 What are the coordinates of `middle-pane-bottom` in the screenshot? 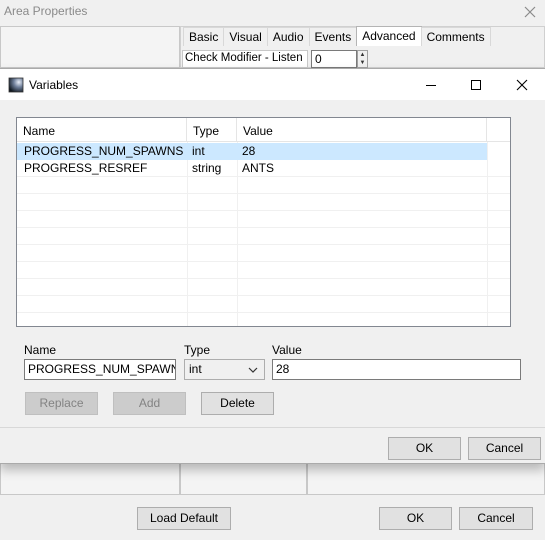 It's located at (243, 479).